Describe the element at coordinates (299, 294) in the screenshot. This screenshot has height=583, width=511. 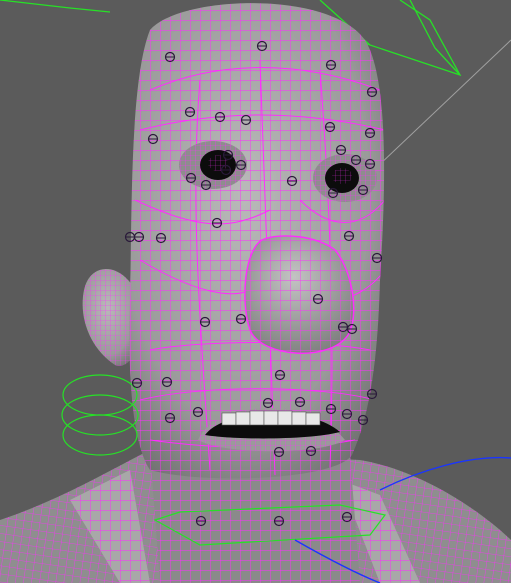
I see `nose-mesh` at that location.